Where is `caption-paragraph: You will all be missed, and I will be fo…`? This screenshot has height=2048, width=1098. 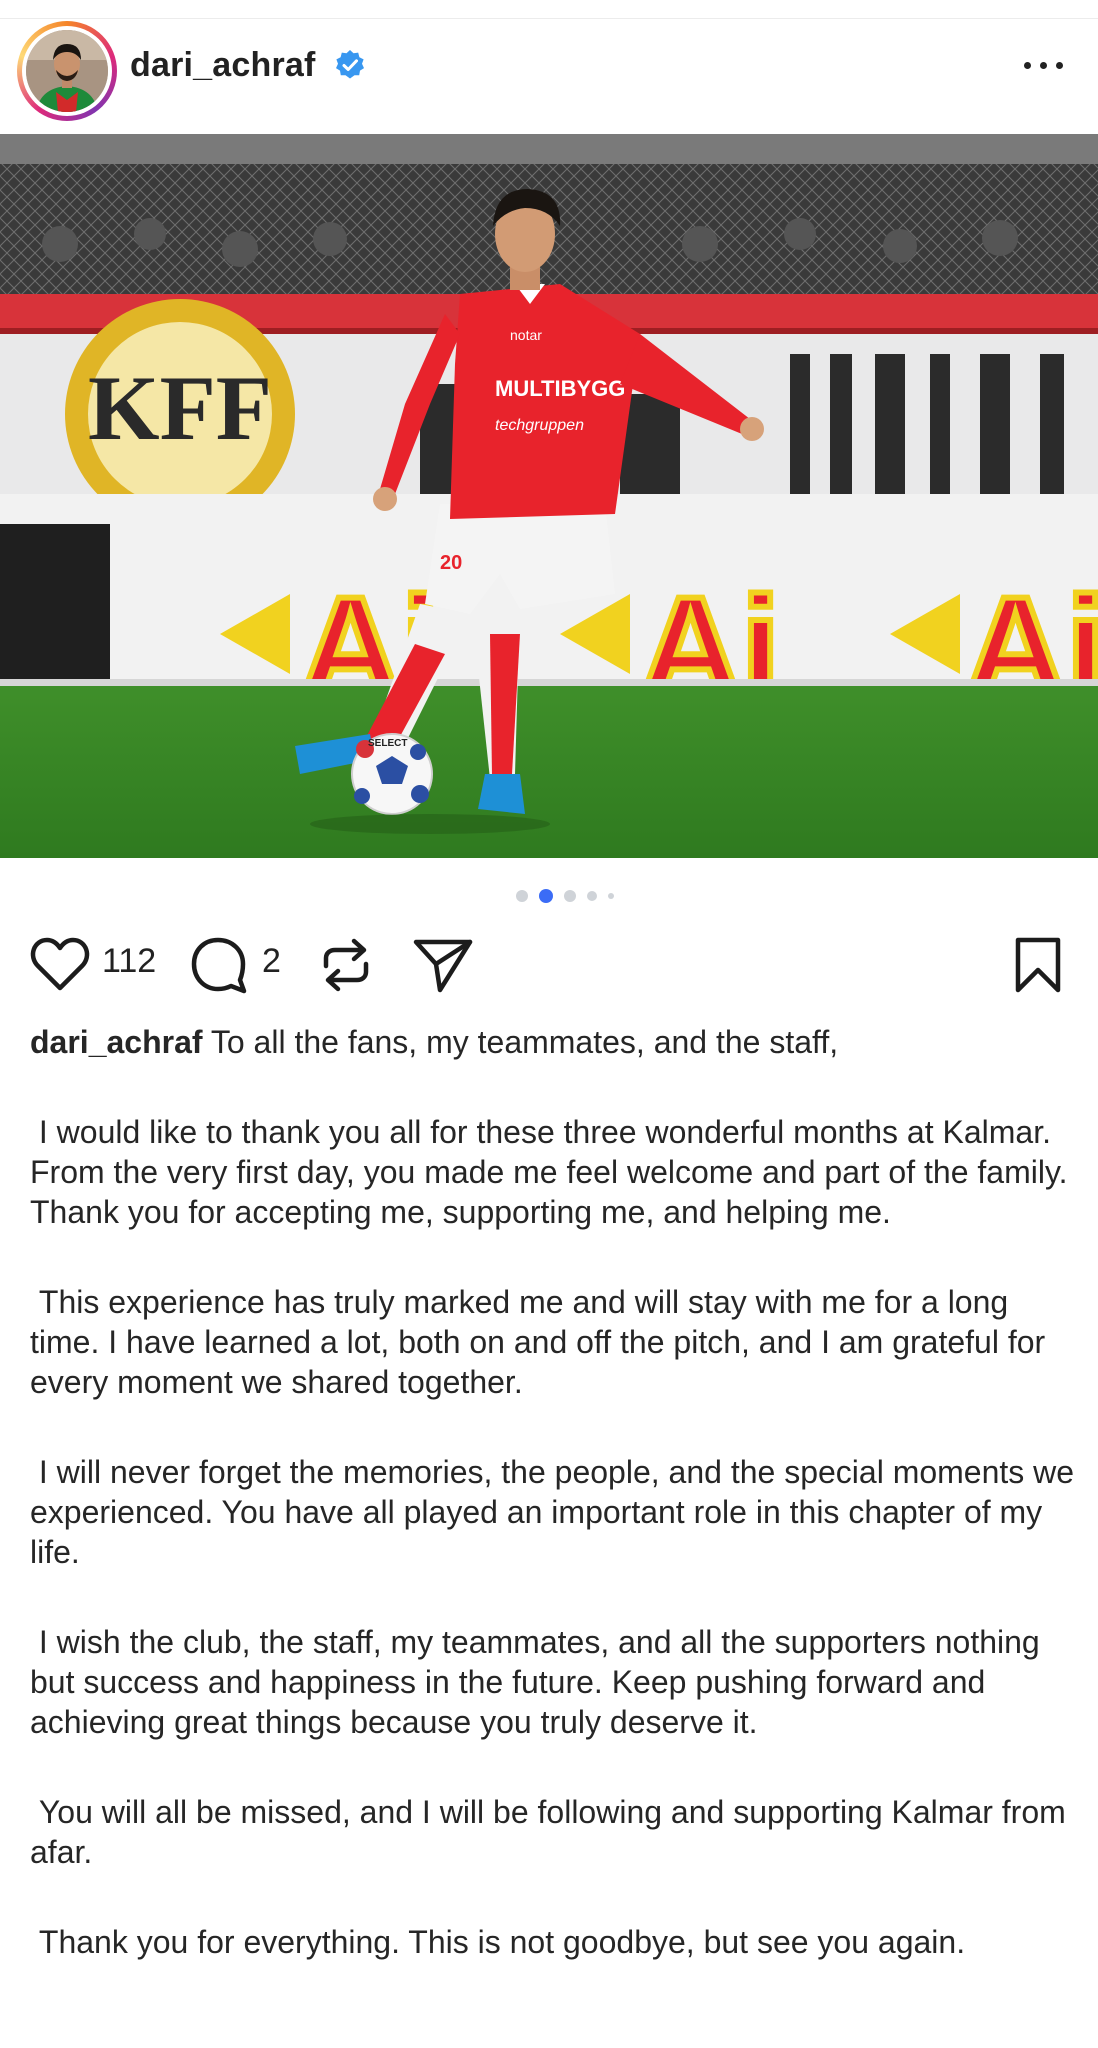 caption-paragraph: You will all be missed, and I will be fo… is located at coordinates (552, 1832).